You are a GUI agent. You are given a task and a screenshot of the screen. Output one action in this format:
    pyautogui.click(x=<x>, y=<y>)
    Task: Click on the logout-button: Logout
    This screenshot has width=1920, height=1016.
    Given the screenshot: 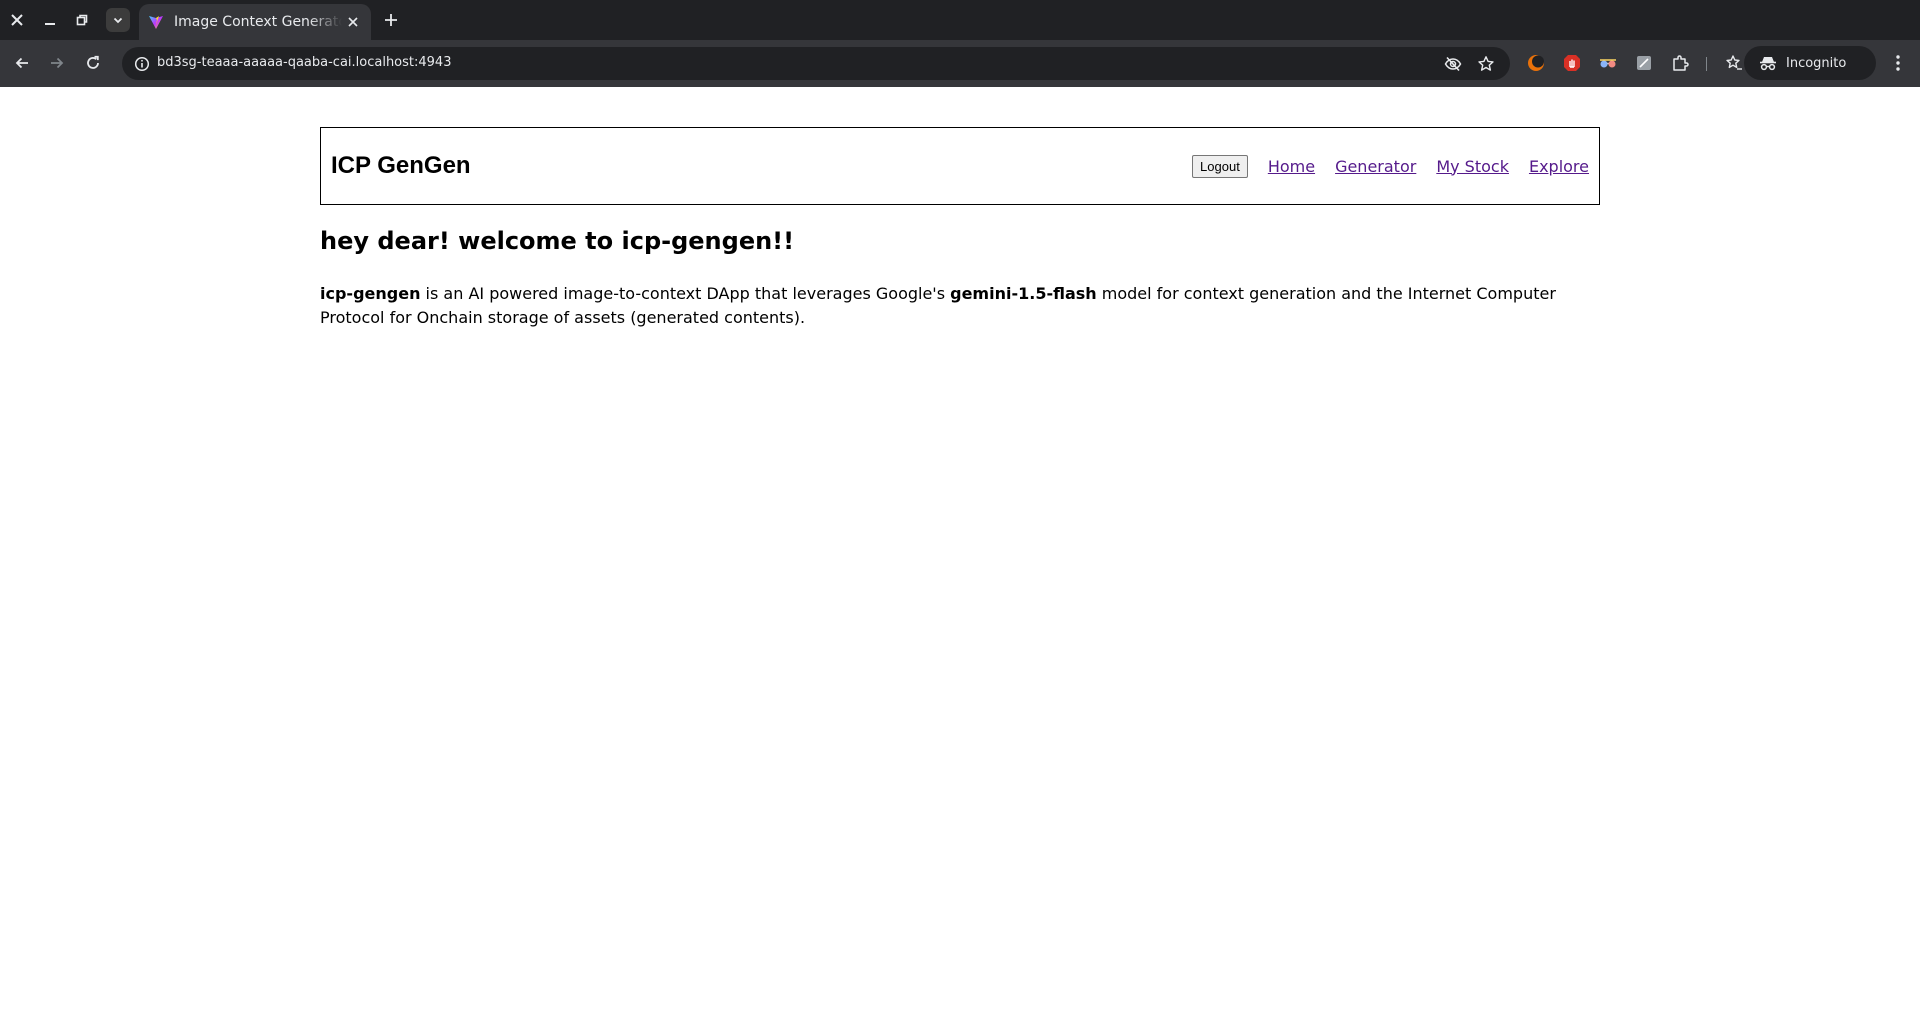 What is the action you would take?
    pyautogui.click(x=1220, y=166)
    